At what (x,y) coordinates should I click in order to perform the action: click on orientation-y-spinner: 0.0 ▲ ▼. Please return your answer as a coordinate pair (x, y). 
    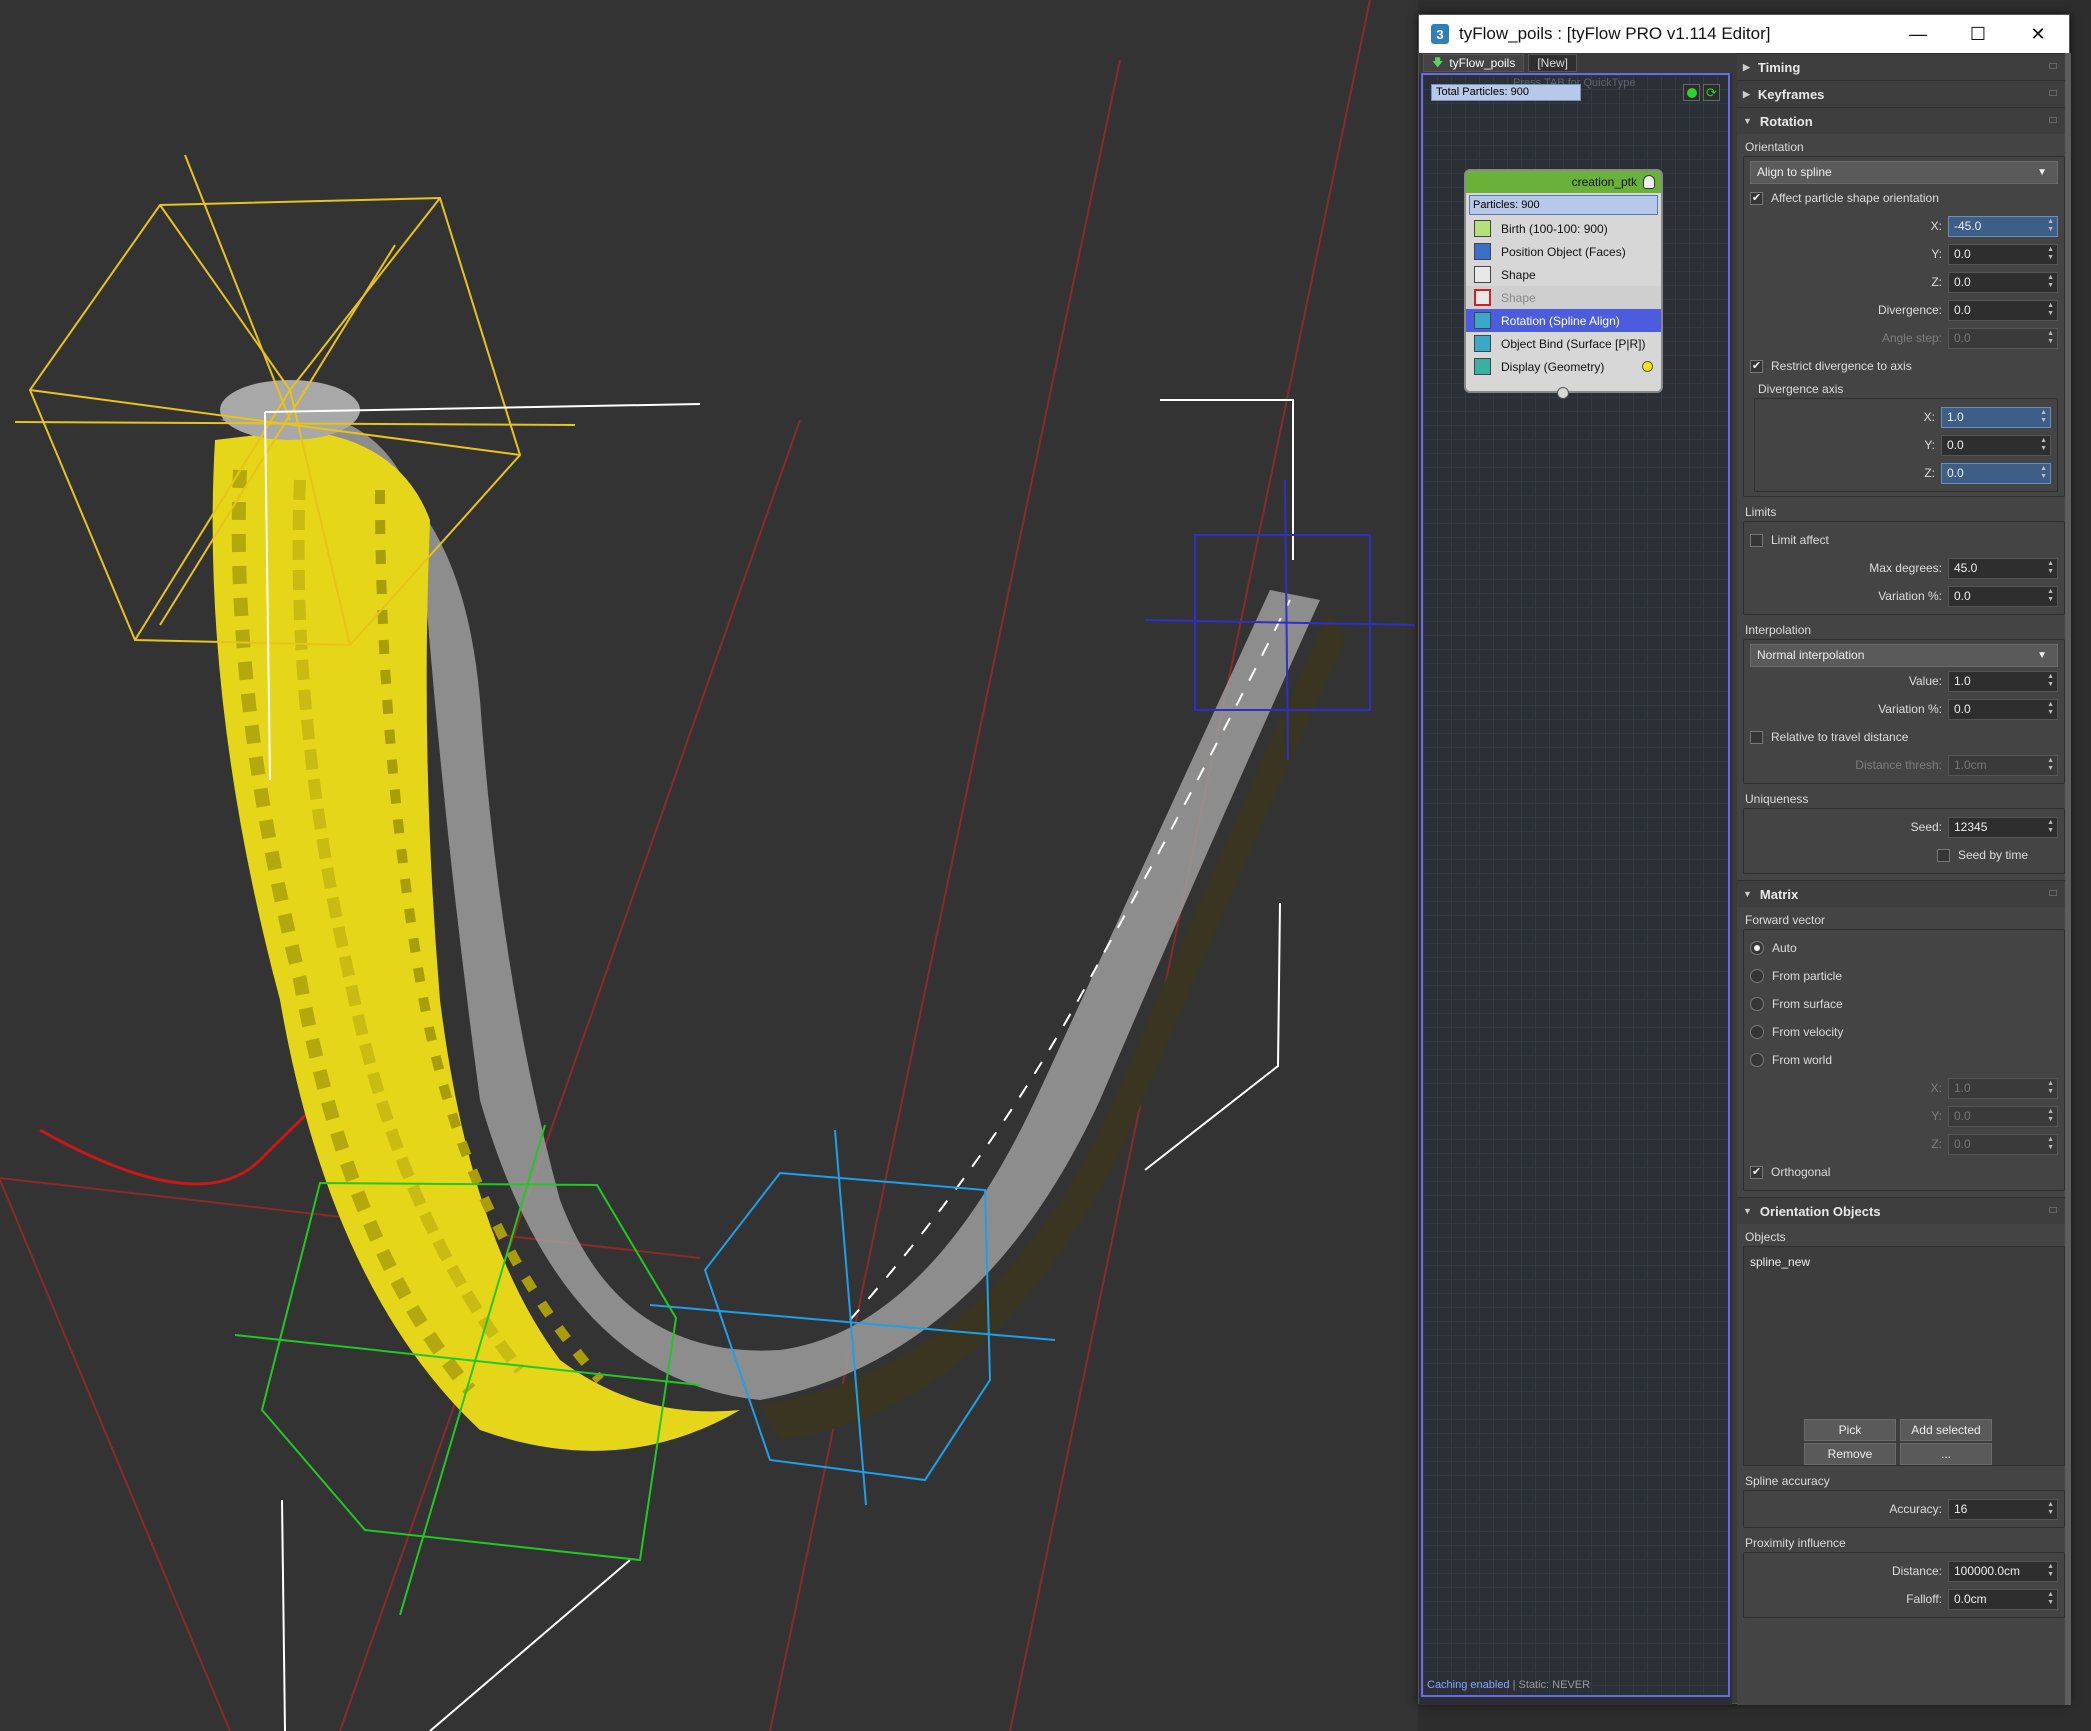
    Looking at the image, I should click on (2003, 254).